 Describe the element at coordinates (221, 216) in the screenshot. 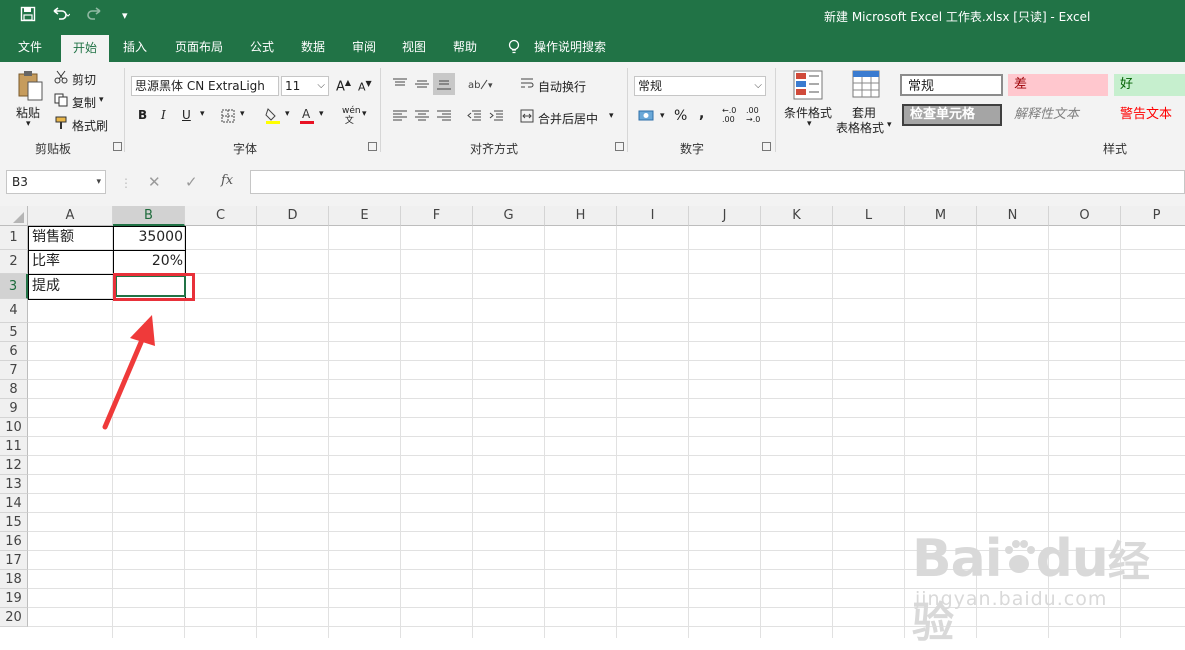

I see `column-header-c: C` at that location.